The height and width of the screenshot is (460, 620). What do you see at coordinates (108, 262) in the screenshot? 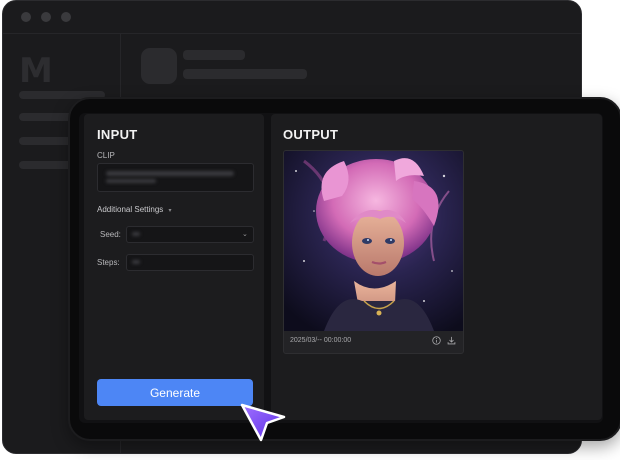
I see `steps-label: Steps:` at bounding box center [108, 262].